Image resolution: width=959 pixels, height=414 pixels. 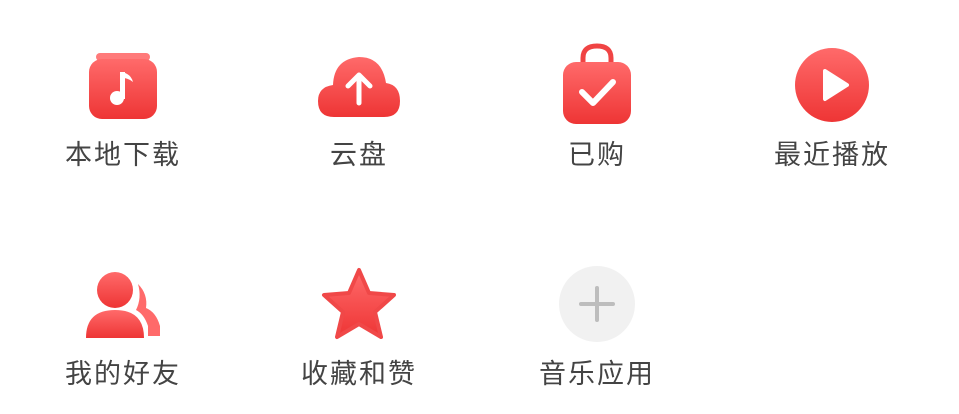 I want to click on local-download-label: 本地下载, so click(x=123, y=155).